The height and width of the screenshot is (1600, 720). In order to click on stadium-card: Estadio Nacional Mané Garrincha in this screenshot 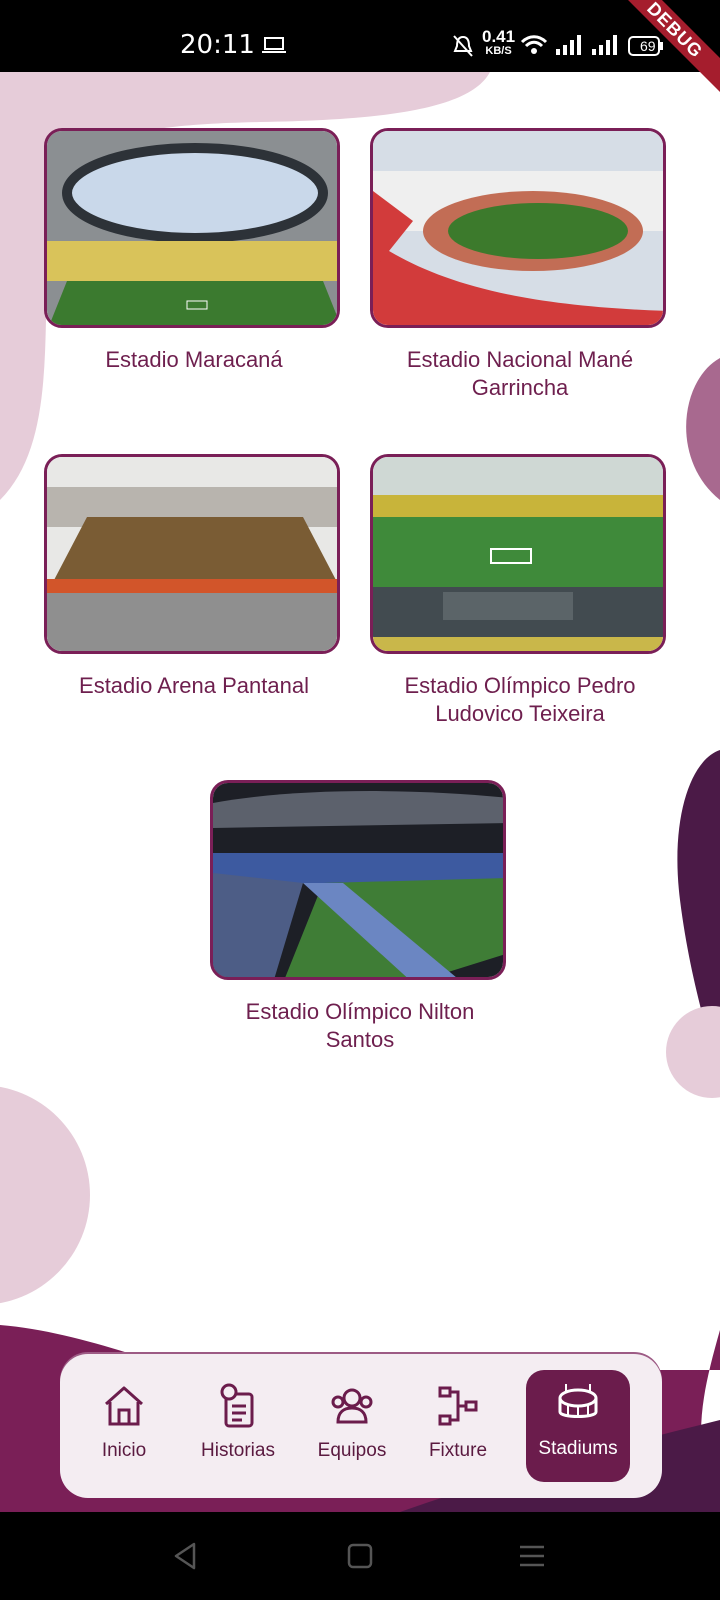, I will do `click(520, 265)`.